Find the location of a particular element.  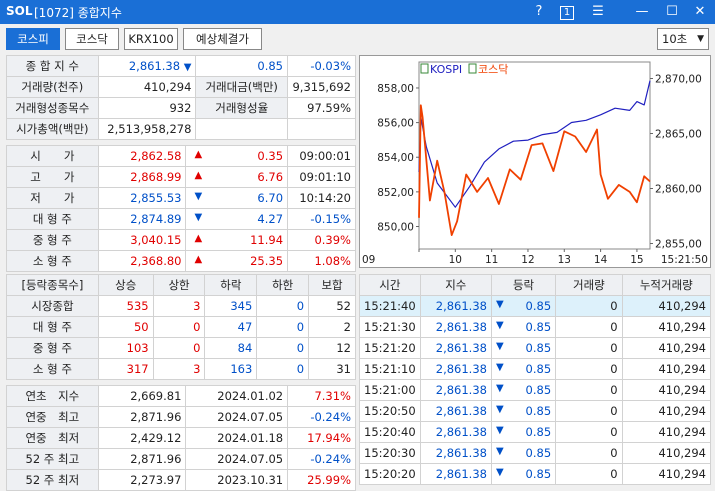

table-row: 고 가 2,868.99 ▲ 6.76 09:01:10 is located at coordinates (181, 177).